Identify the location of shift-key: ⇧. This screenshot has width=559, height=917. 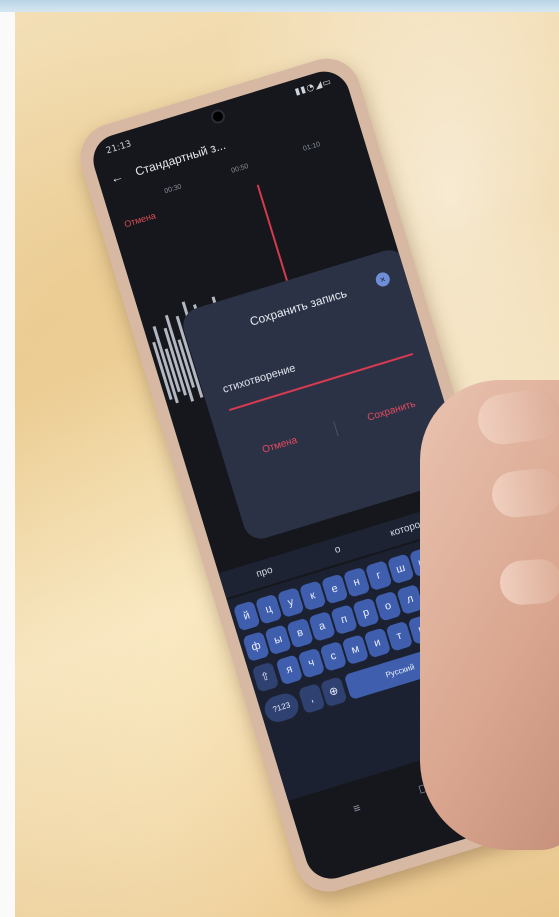
(265, 677).